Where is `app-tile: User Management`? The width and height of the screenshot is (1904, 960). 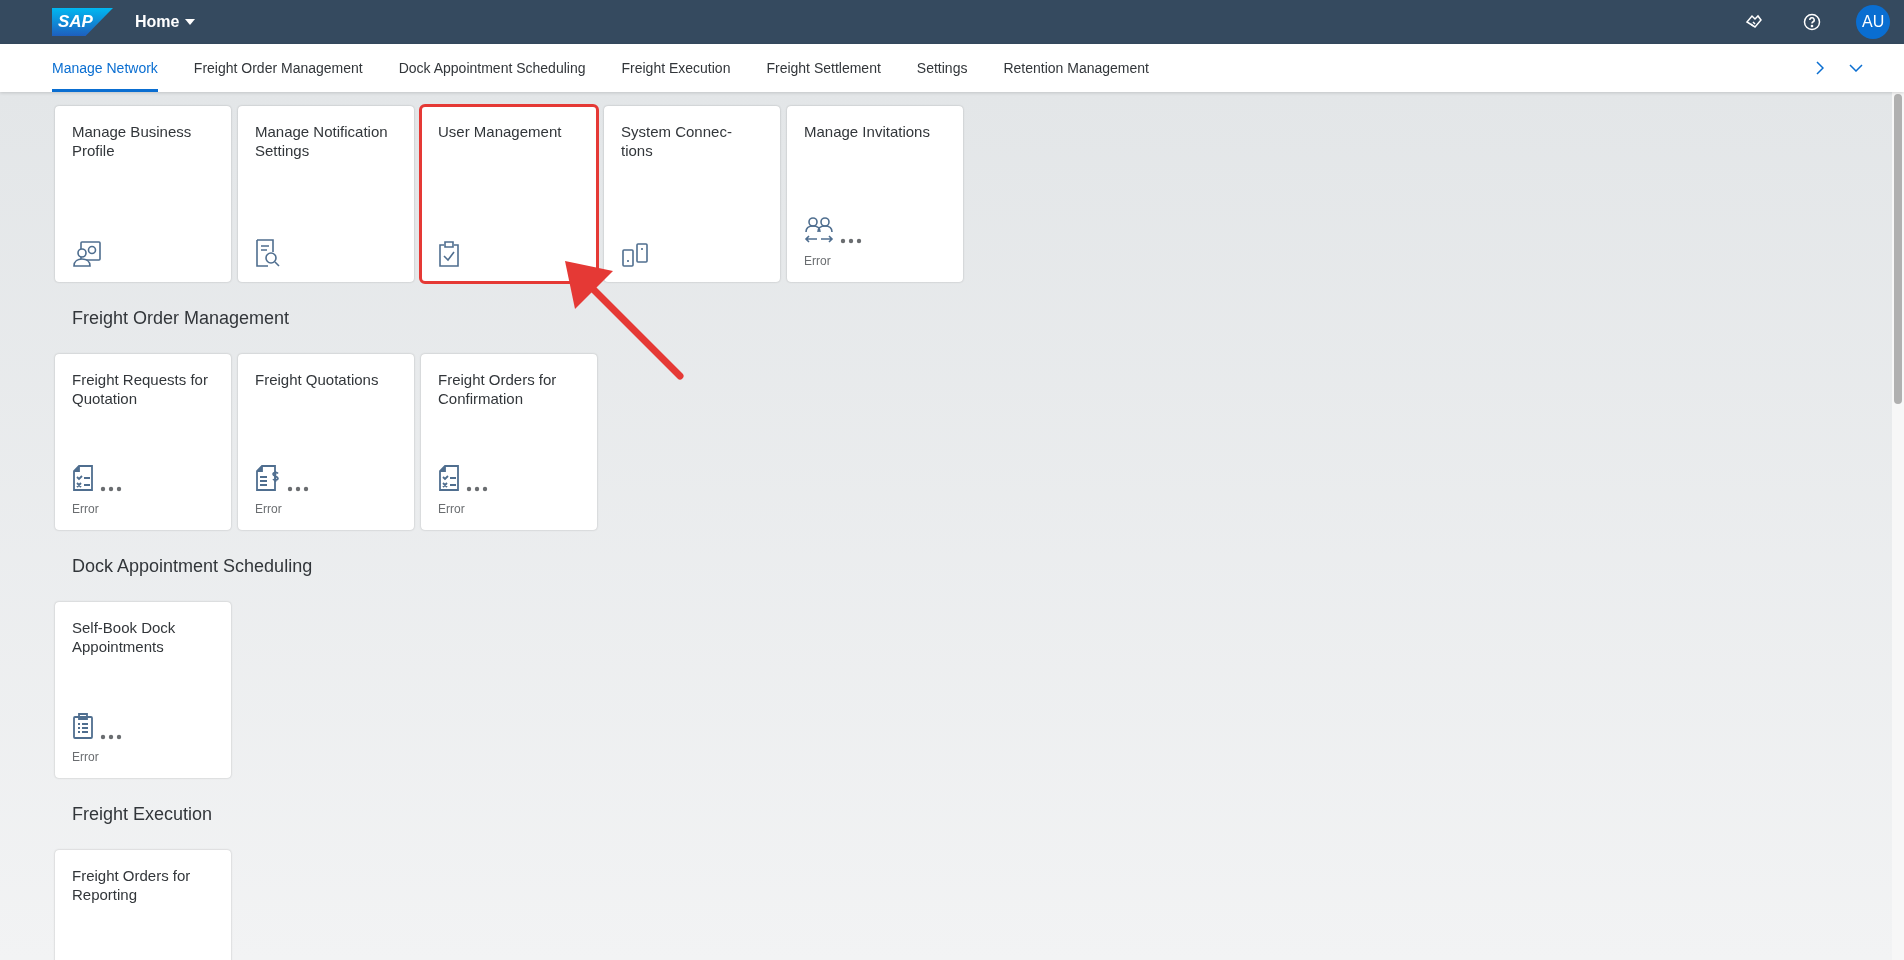
app-tile: User Management is located at coordinates (509, 194).